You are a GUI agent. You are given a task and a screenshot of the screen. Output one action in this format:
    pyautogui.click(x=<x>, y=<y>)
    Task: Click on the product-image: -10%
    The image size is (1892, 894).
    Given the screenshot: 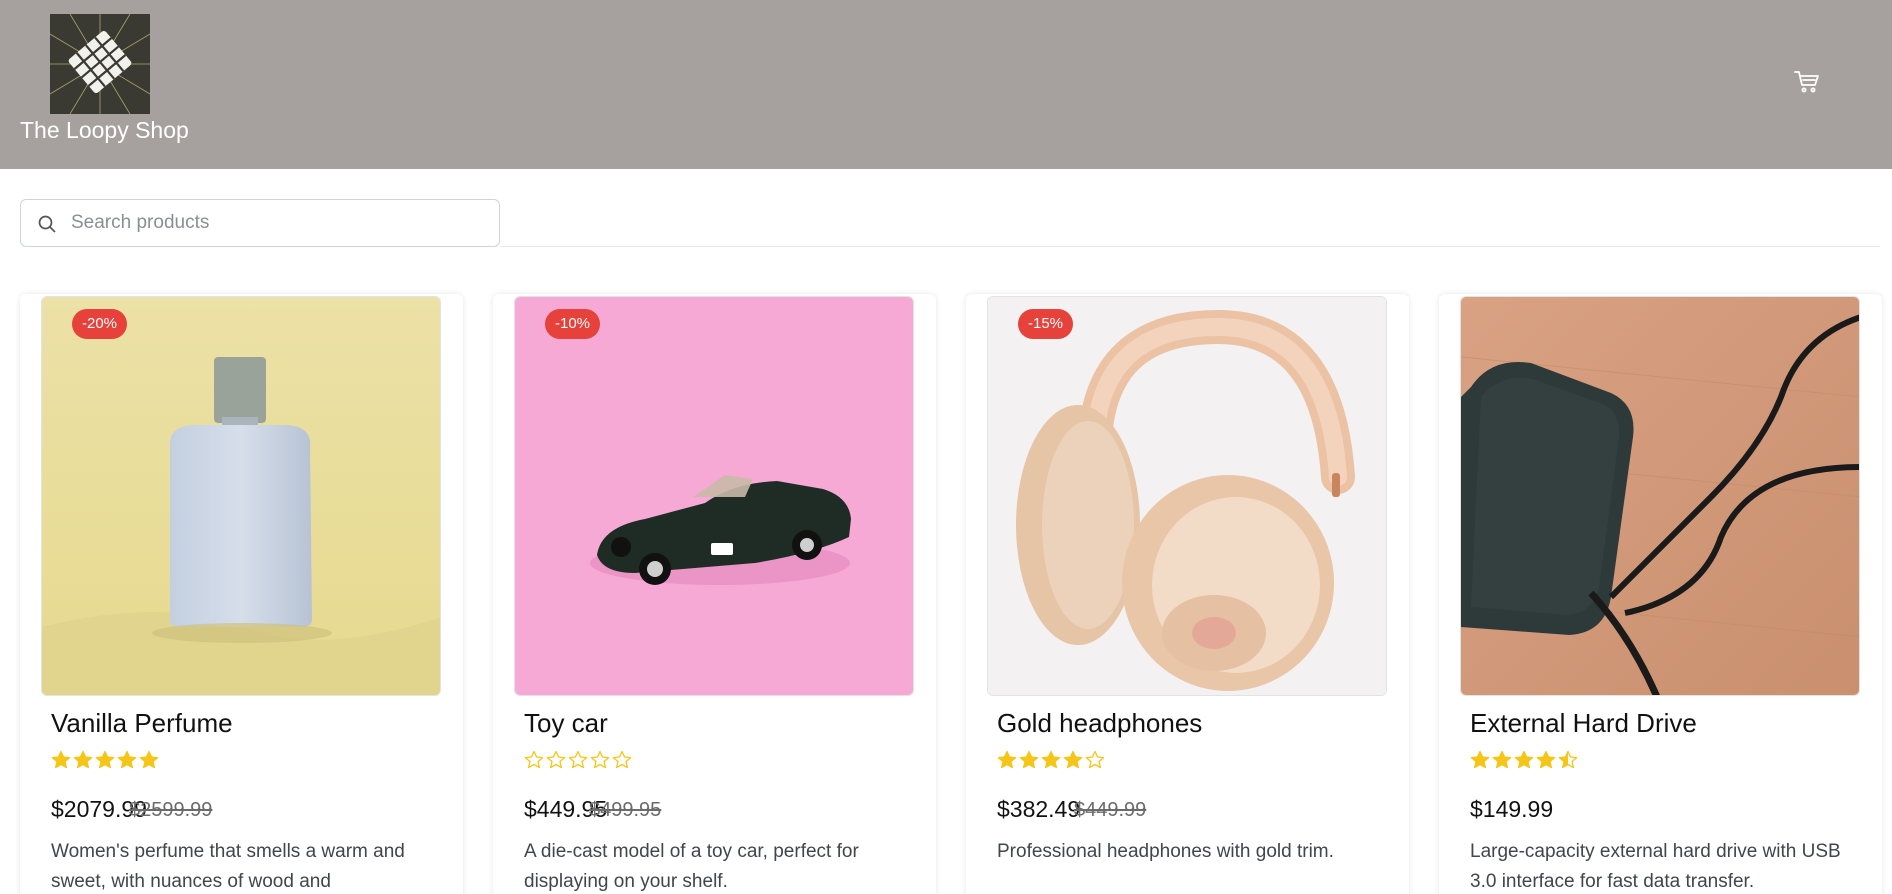 What is the action you would take?
    pyautogui.click(x=714, y=496)
    